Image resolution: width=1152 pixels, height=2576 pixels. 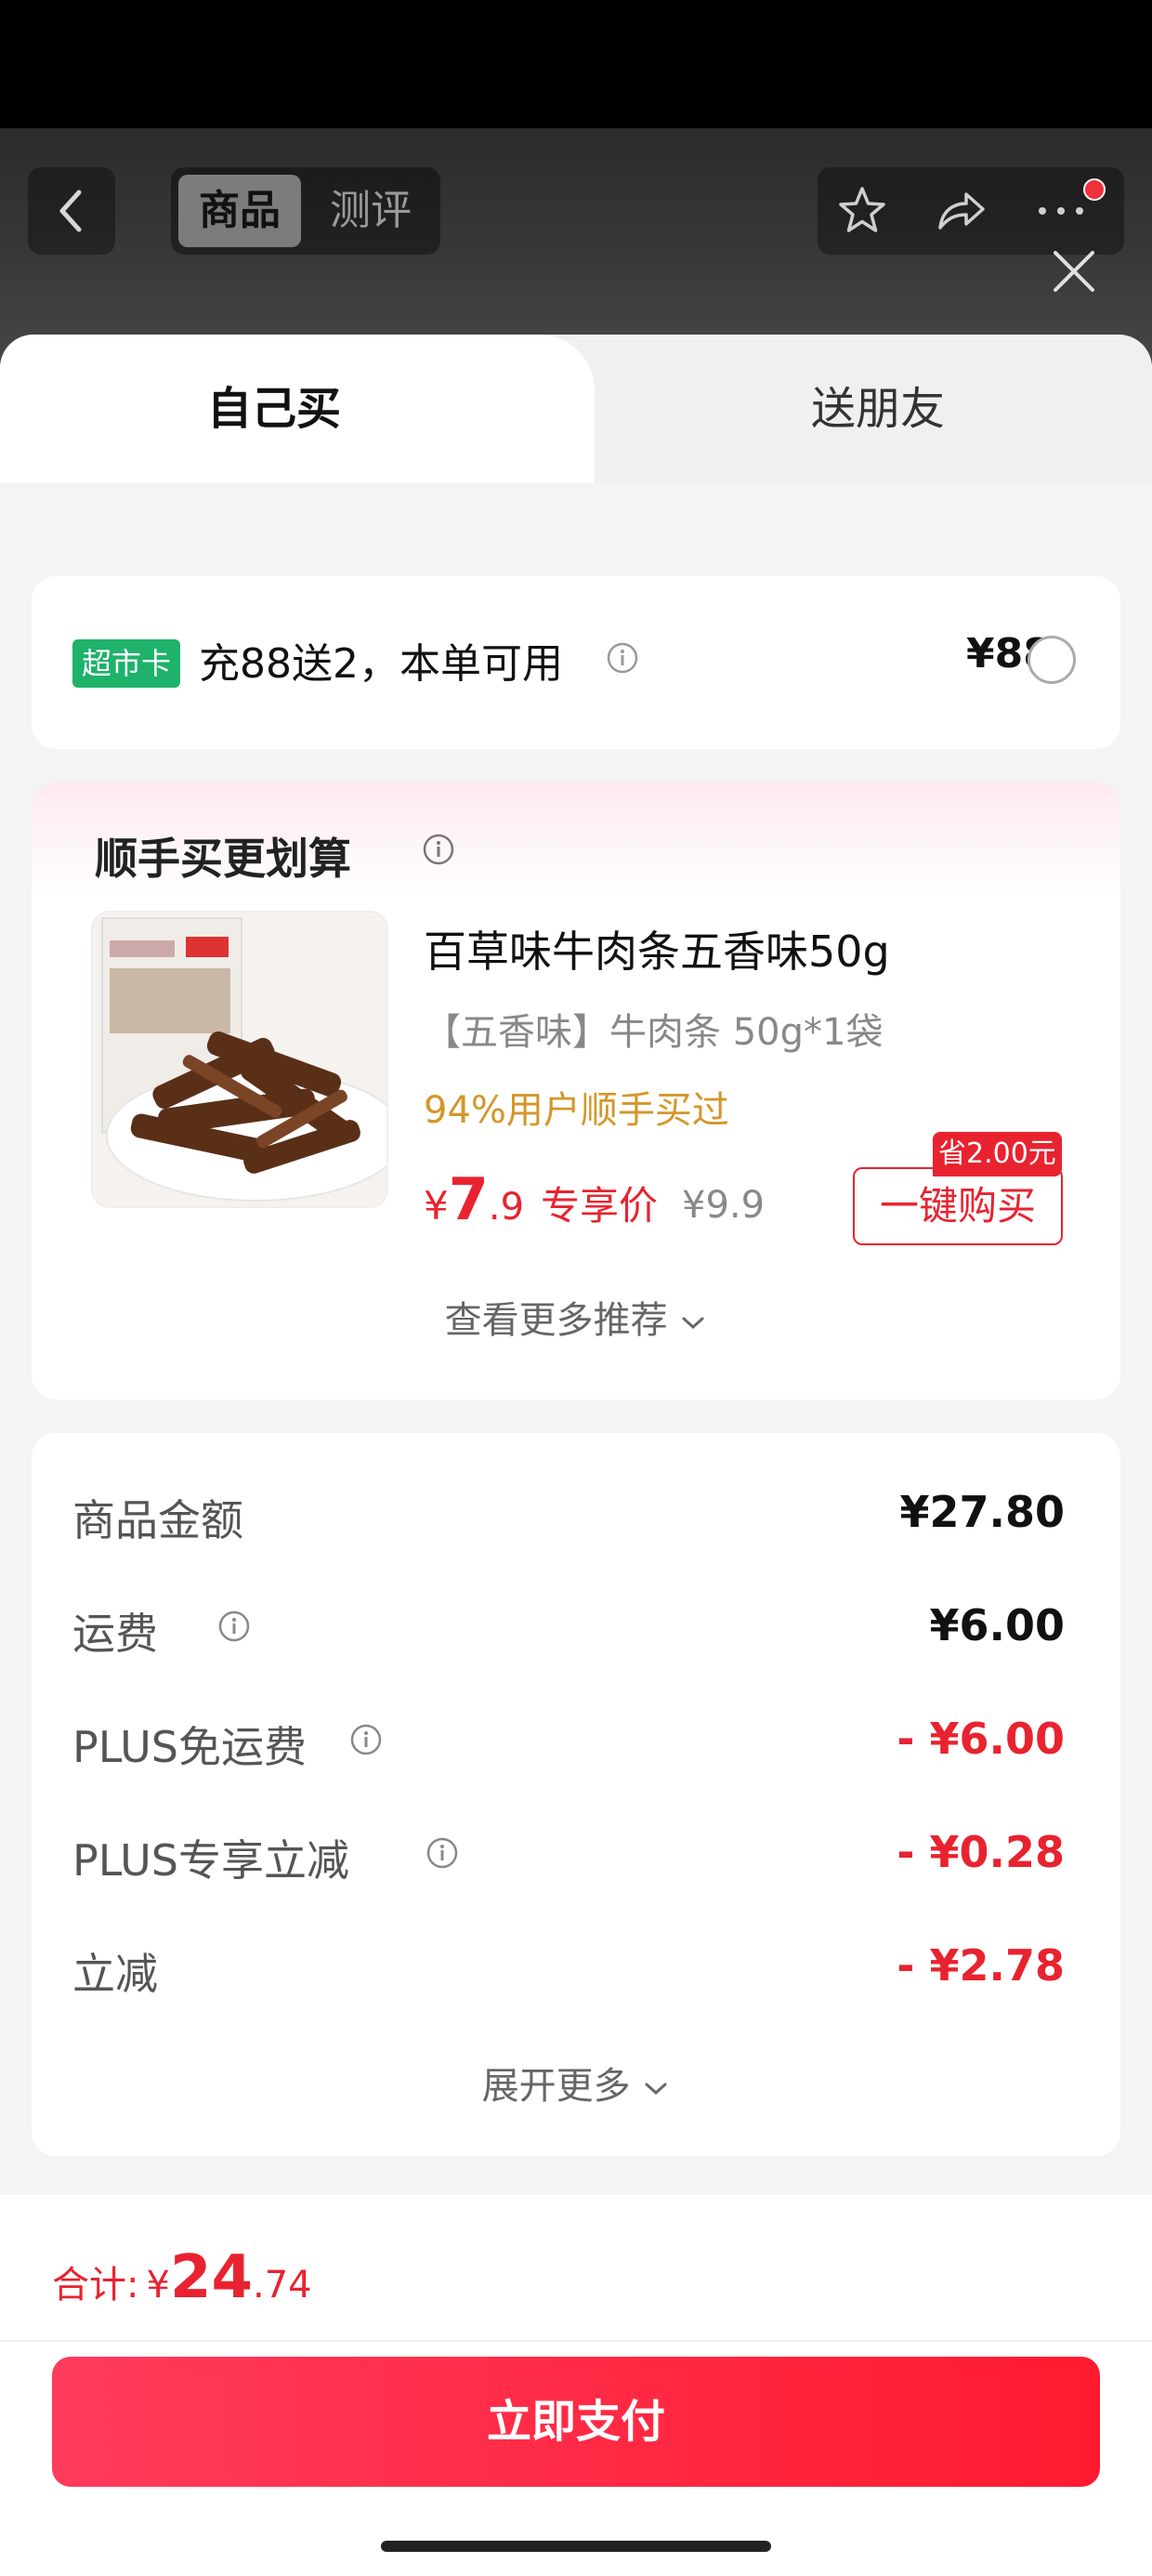 I want to click on summary-label: PLUS免运费, so click(x=189, y=1747).